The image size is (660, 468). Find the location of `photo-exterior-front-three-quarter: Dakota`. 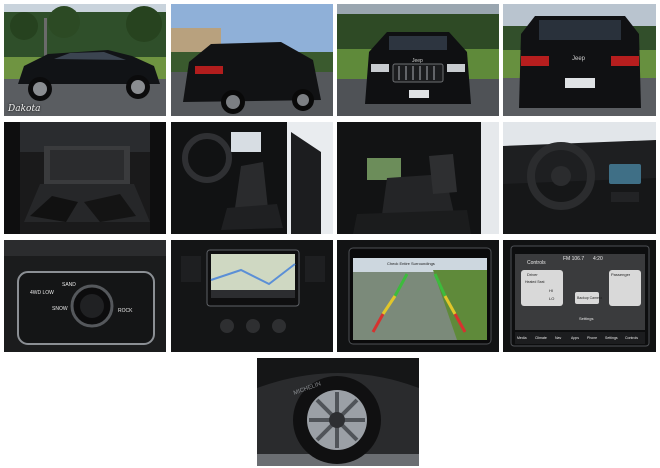

photo-exterior-front-three-quarter: Dakota is located at coordinates (85, 60).